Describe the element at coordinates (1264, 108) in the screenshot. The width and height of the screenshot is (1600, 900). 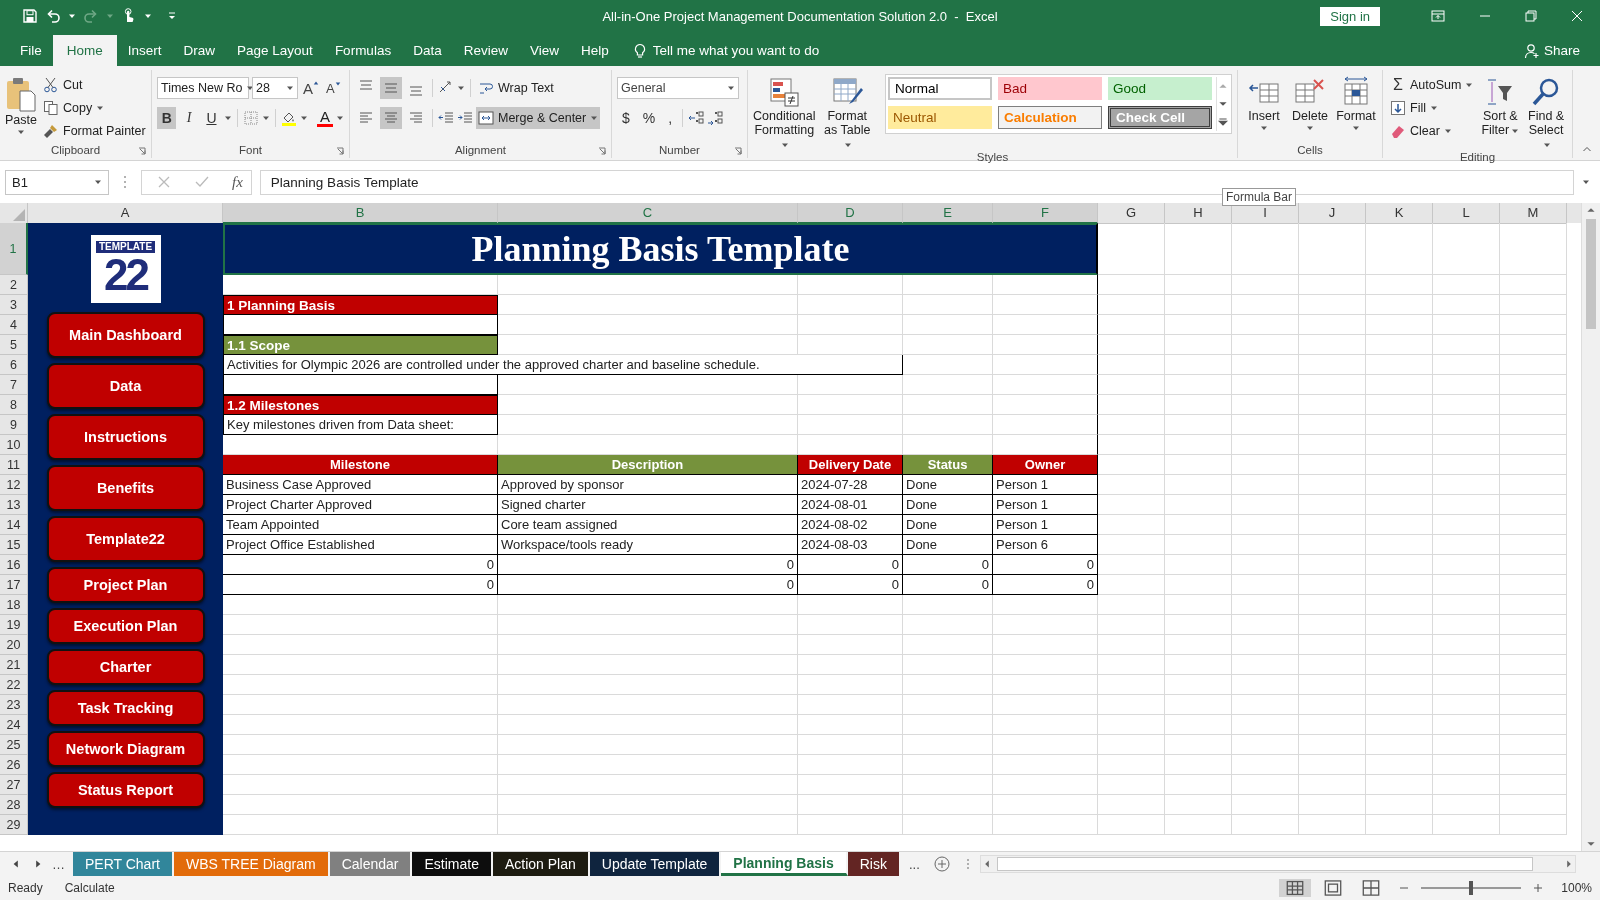
I see `cells-insert-button: Insert` at that location.